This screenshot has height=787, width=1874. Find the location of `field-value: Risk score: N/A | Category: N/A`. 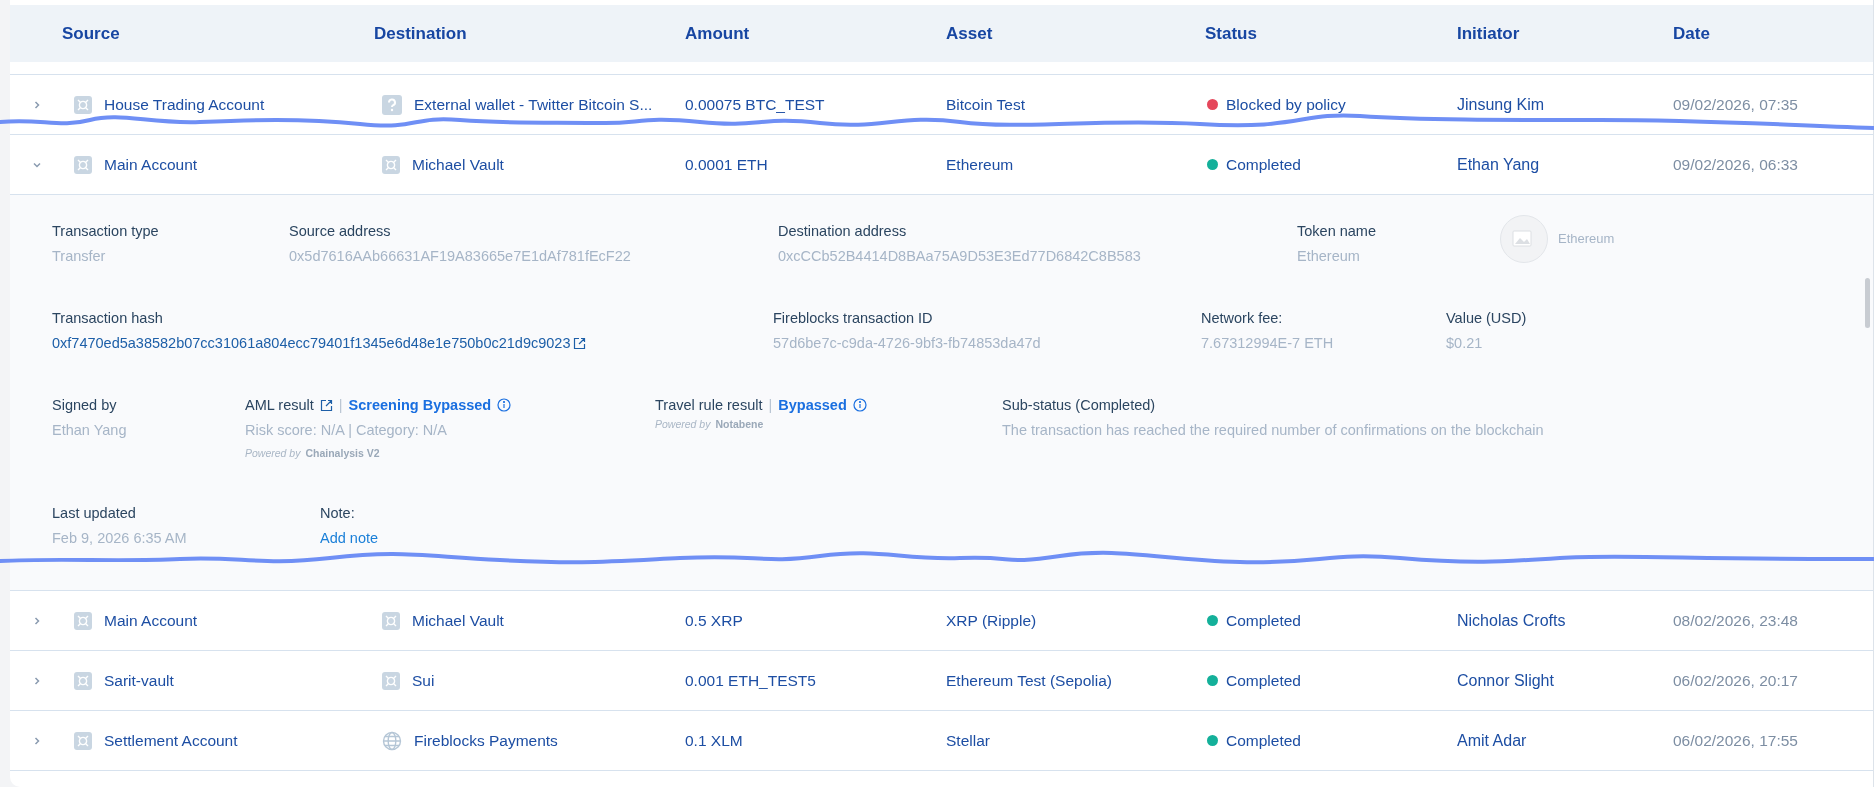

field-value: Risk score: N/A | Category: N/A is located at coordinates (346, 430).